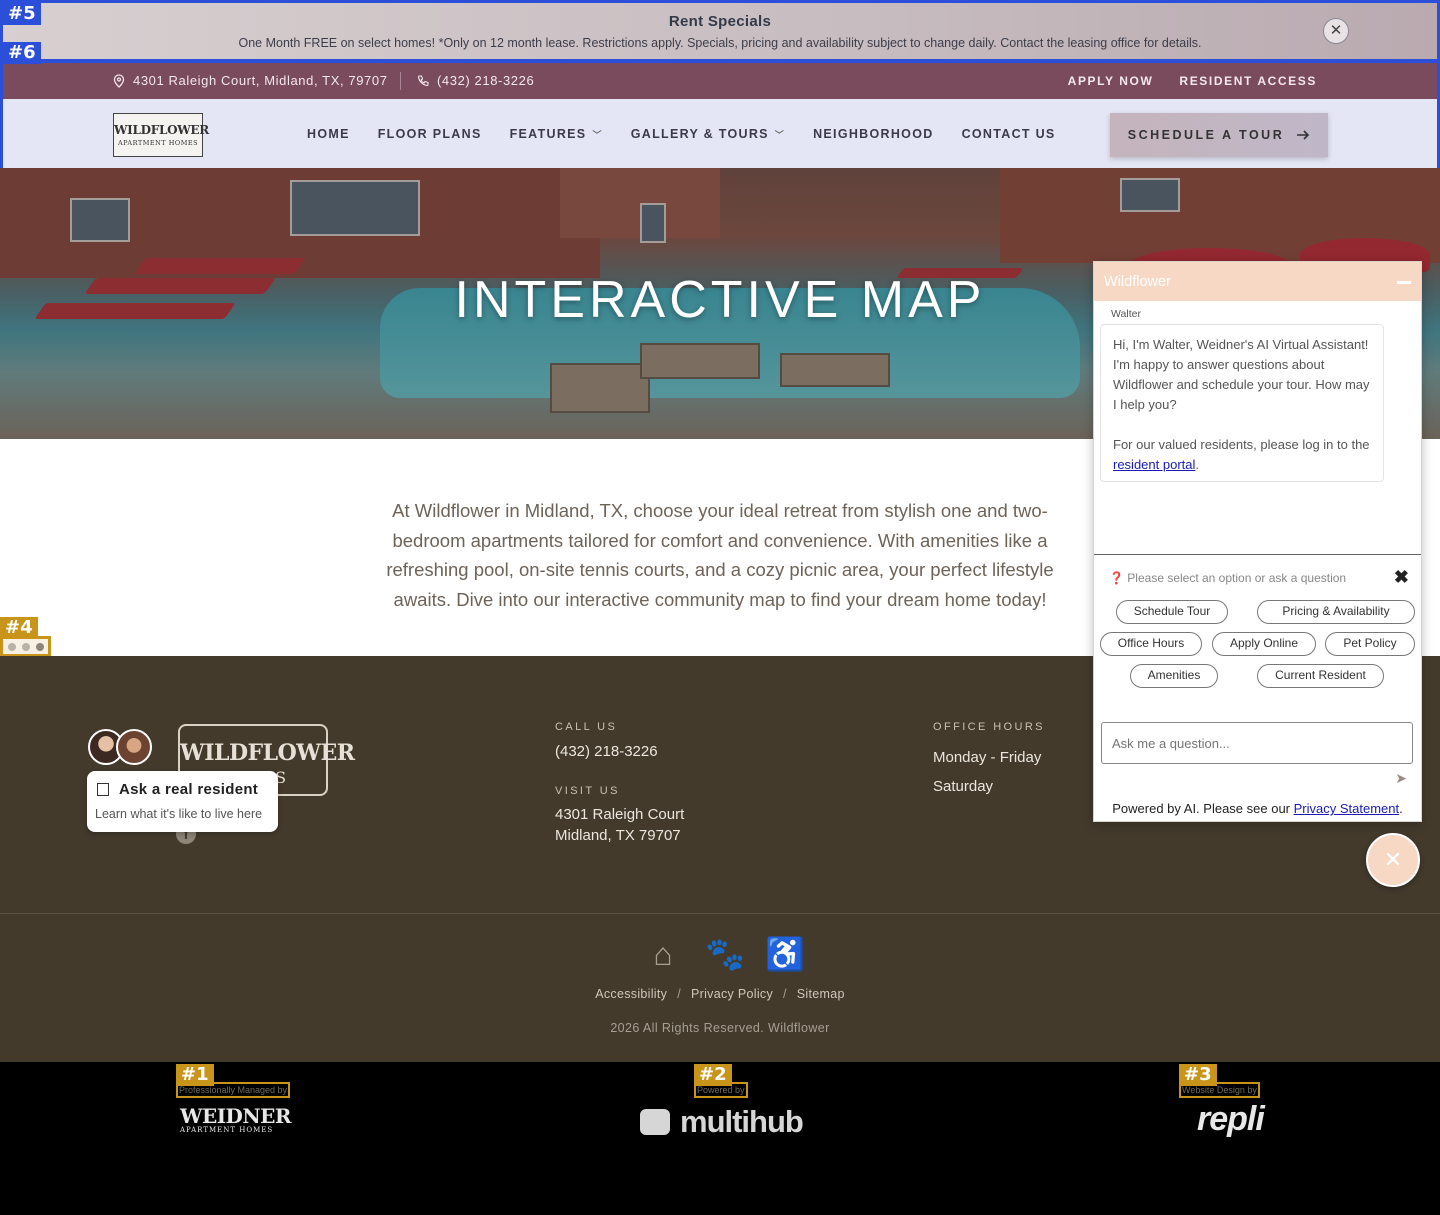  Describe the element at coordinates (267, 753) in the screenshot. I see `footer-logo-line-1: WILDFLOWER` at that location.